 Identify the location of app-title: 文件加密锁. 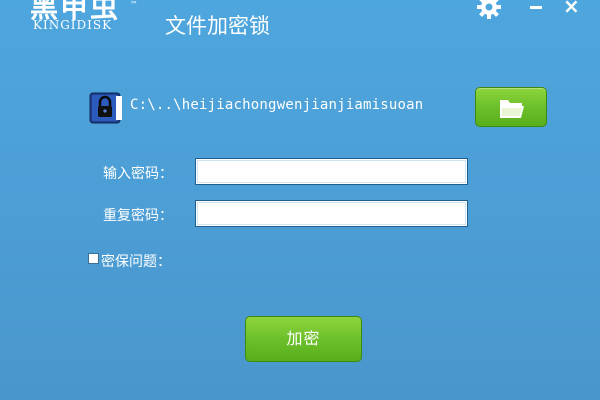
(217, 26).